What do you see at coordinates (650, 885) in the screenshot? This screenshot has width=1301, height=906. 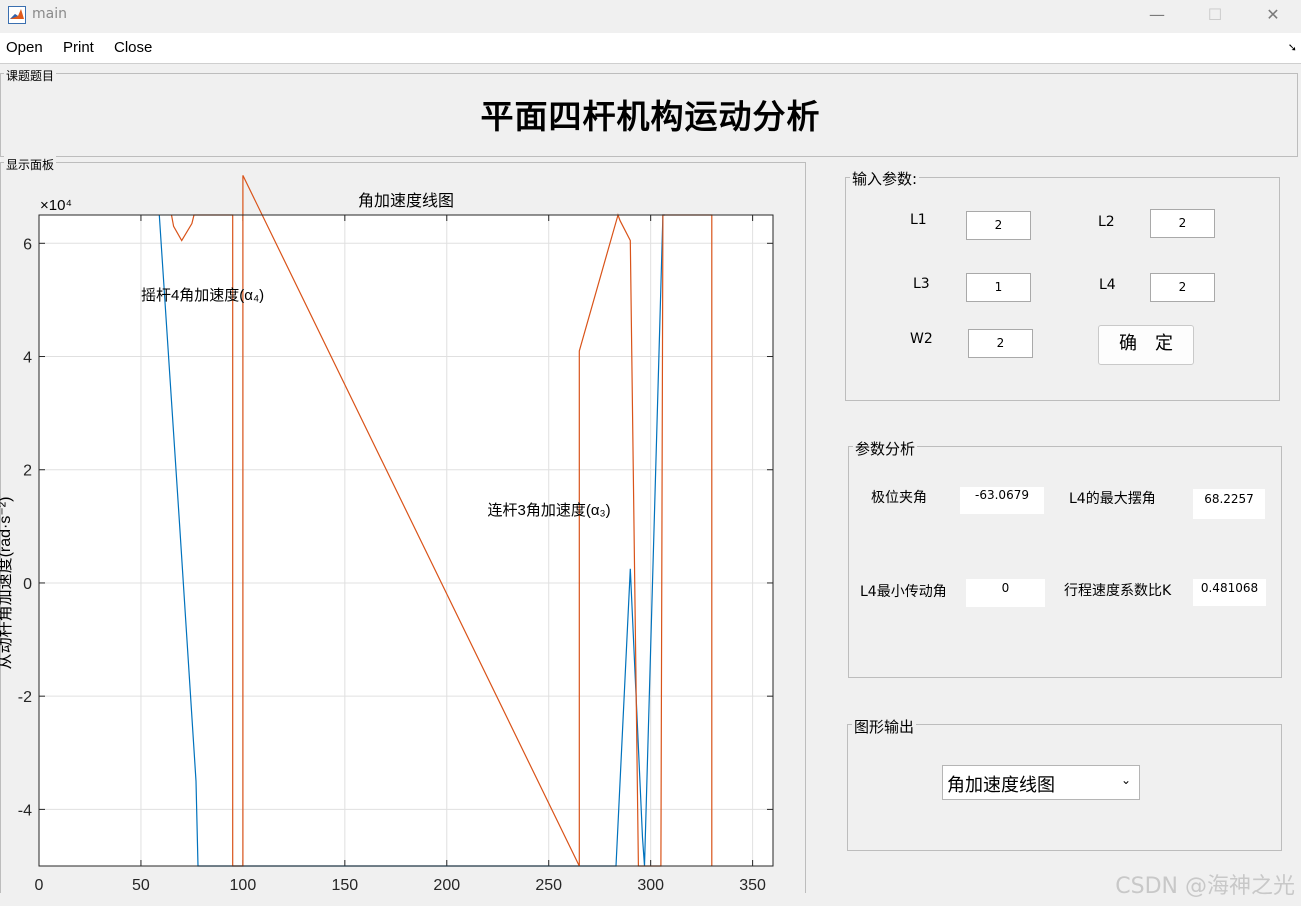 I see `x-tick-label: 300` at bounding box center [650, 885].